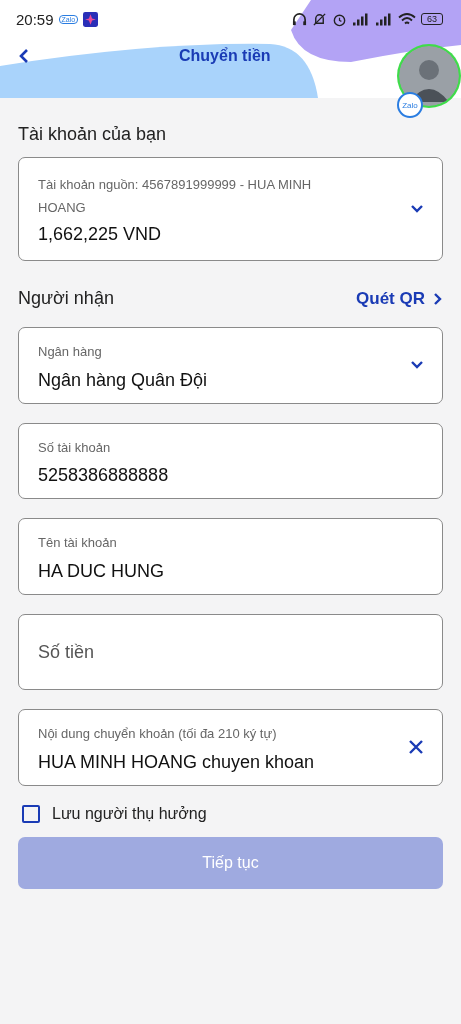 This screenshot has height=1024, width=461. I want to click on clear-icon, so click(416, 747).